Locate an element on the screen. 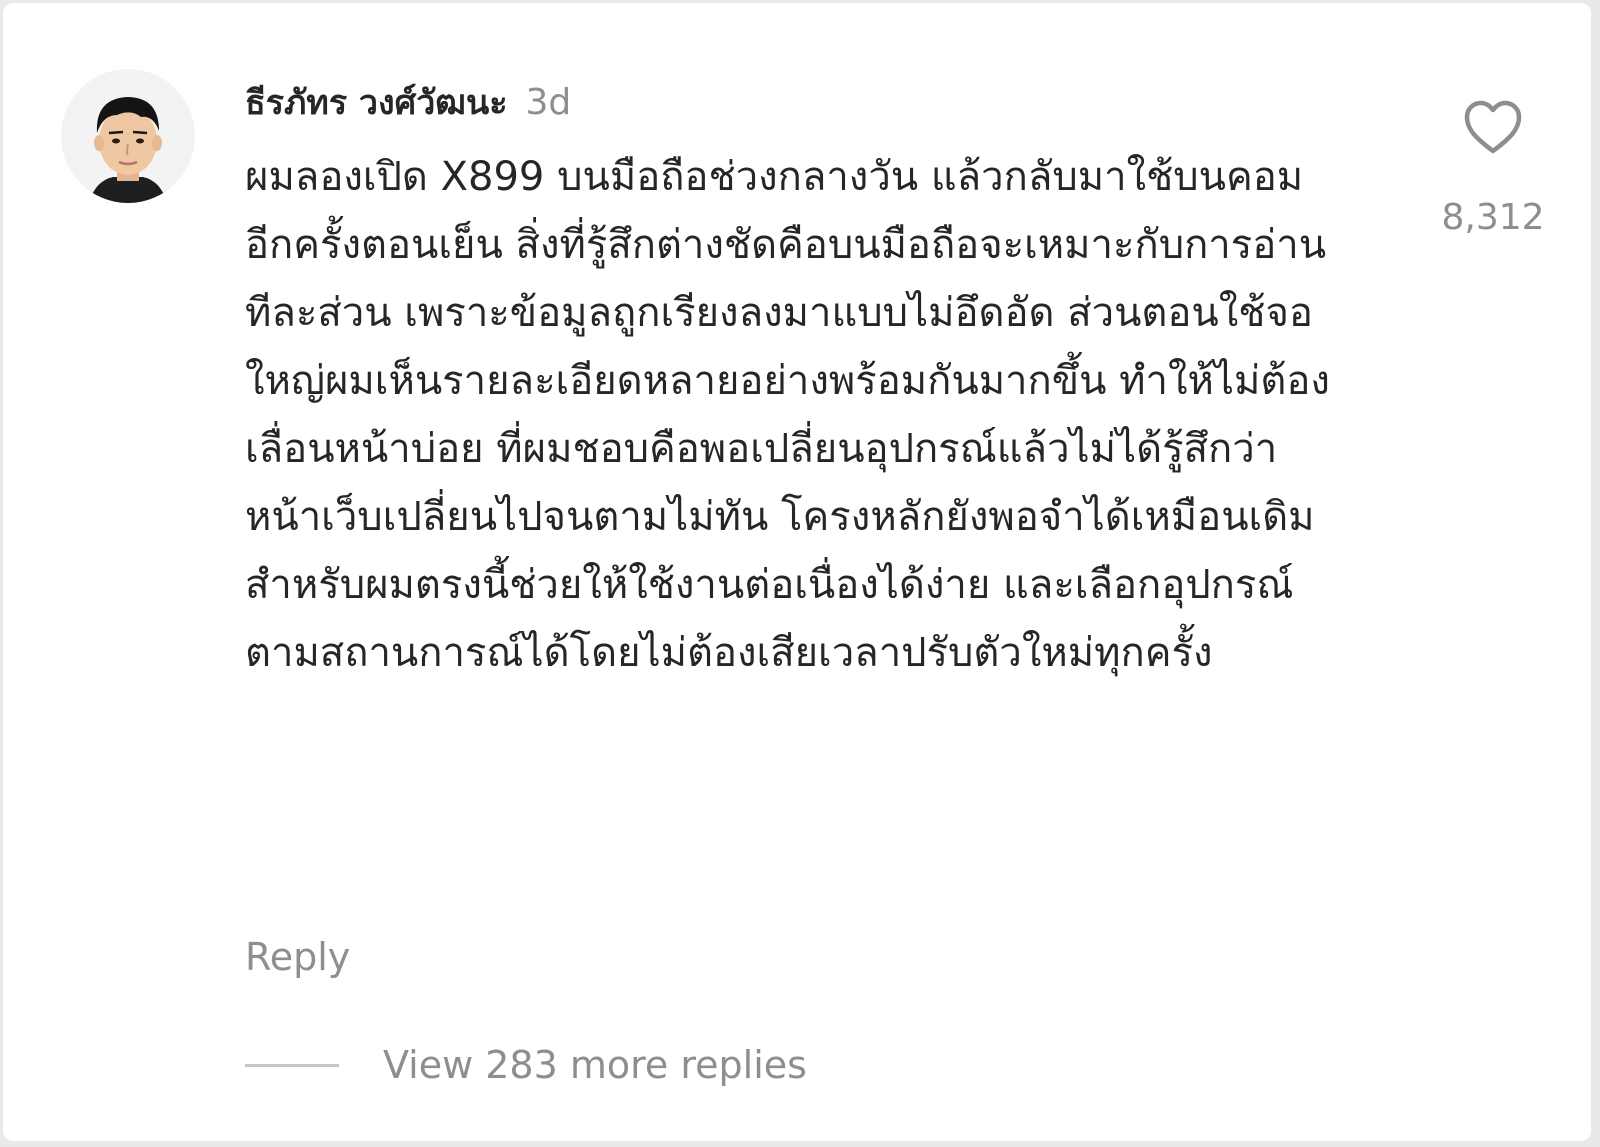 This screenshot has width=1600, height=1147. like-count: 8,312 is located at coordinates (1493, 217).